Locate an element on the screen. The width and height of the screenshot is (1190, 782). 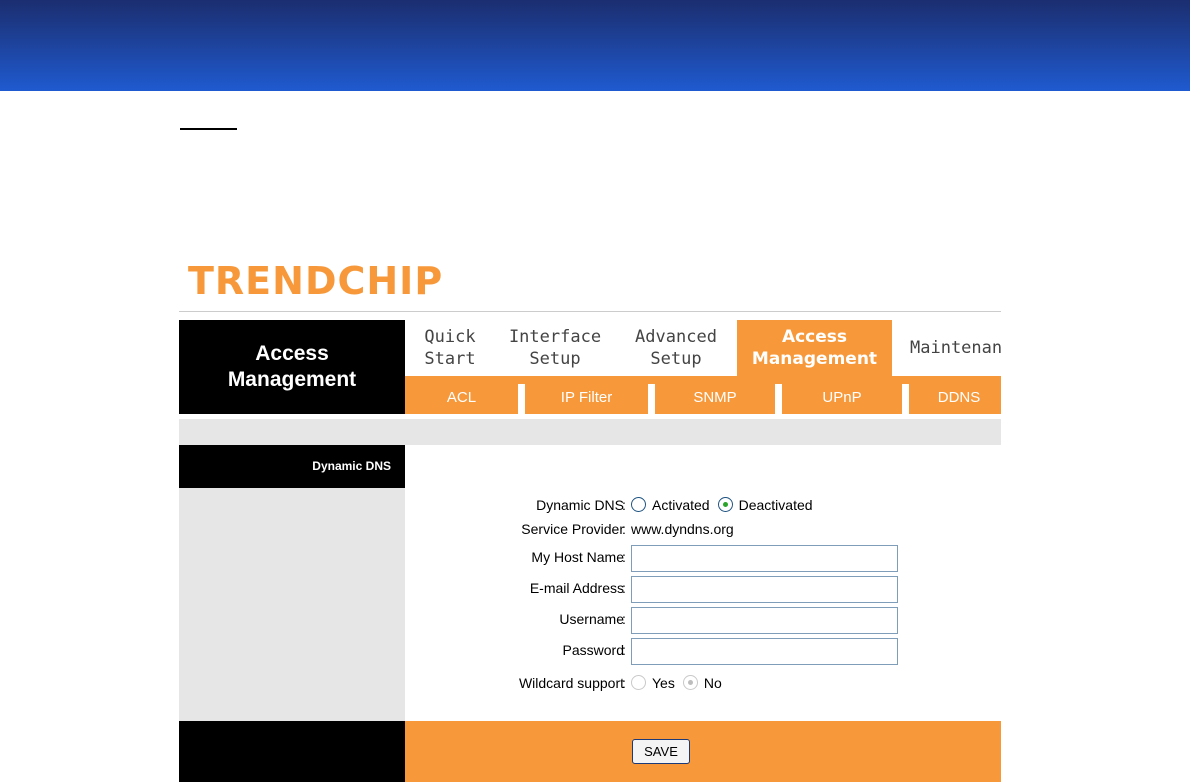
host-name-row: My Host Name : is located at coordinates (703, 559).